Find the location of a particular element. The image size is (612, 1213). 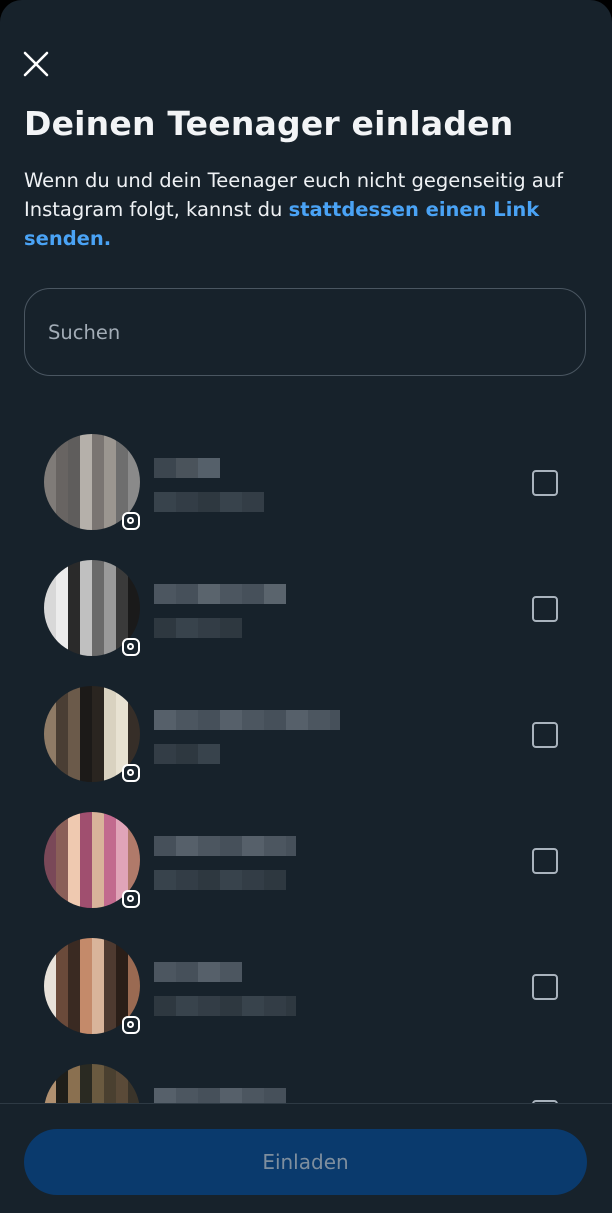

footer-bar: Einladen is located at coordinates (306, 1158).